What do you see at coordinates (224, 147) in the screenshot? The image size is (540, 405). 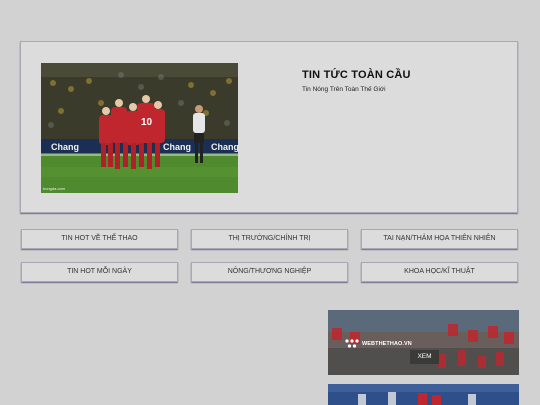 I see `ad-board-text-3: Chang` at bounding box center [224, 147].